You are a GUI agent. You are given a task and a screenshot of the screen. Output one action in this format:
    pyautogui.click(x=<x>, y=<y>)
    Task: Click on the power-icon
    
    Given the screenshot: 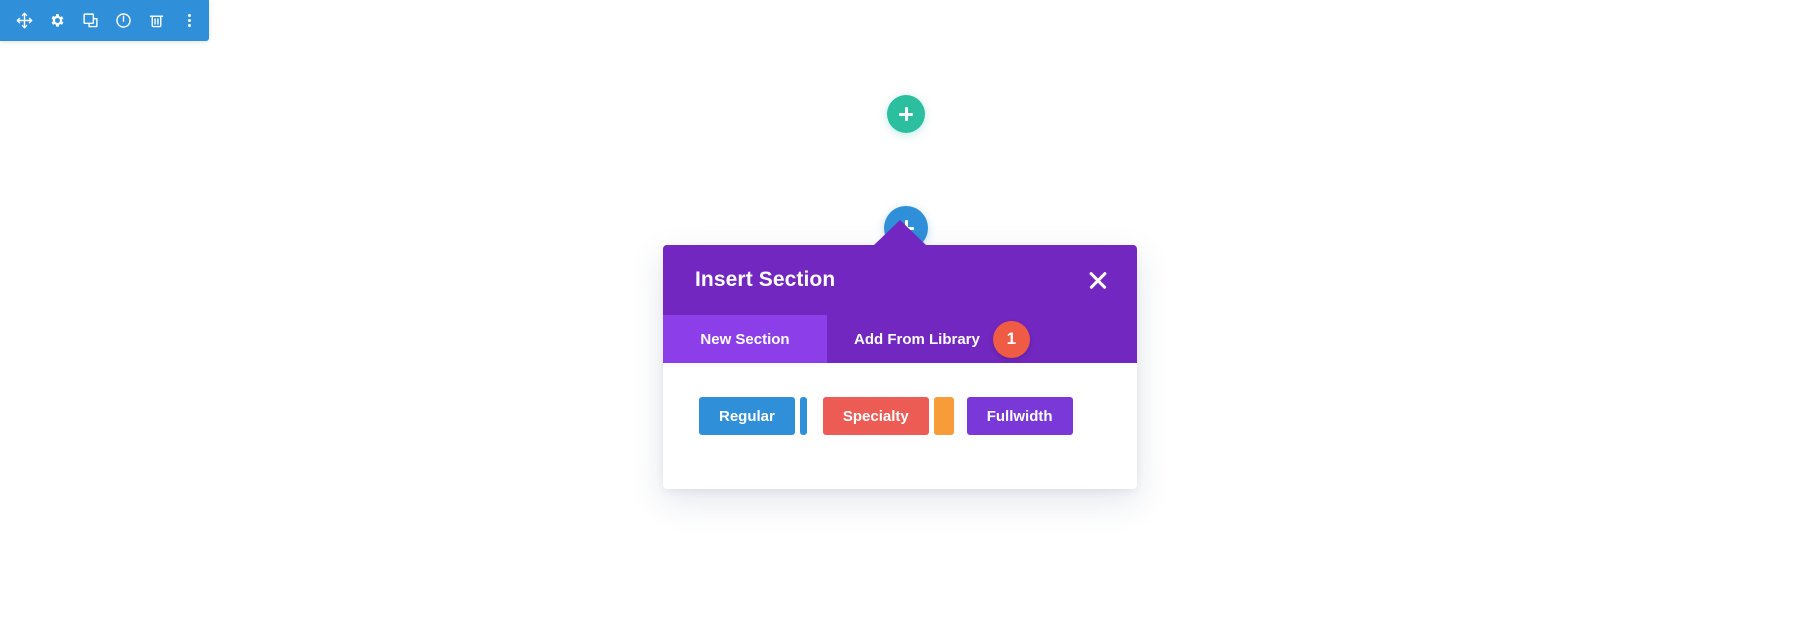 What is the action you would take?
    pyautogui.click(x=123, y=20)
    